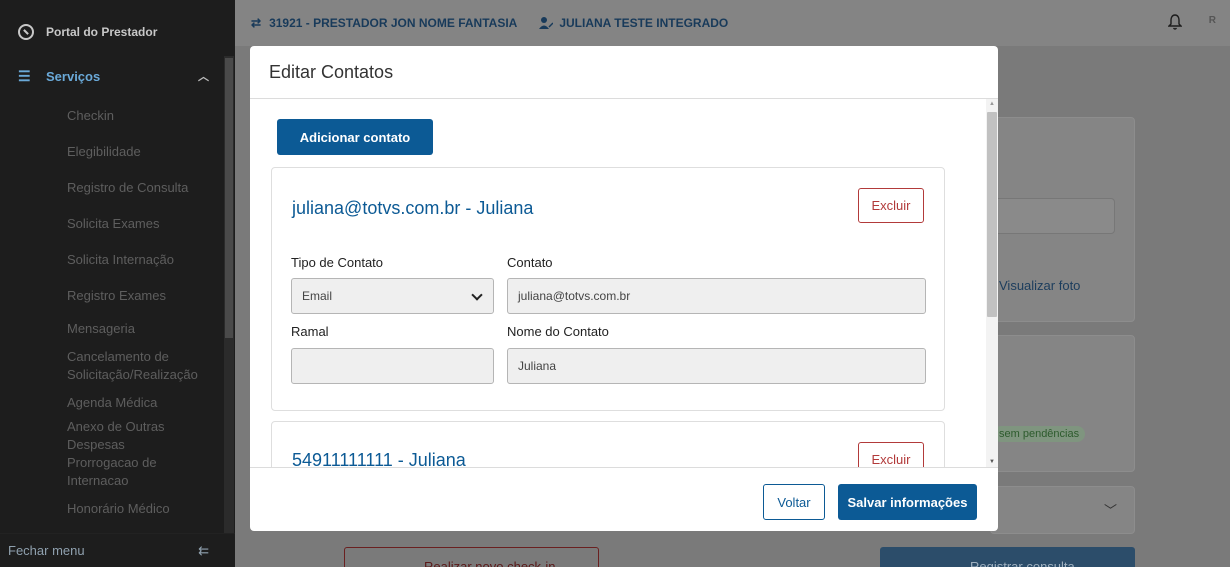  Describe the element at coordinates (624, 499) in the screenshot. I see `modal-footer: Voltar Salvar informações` at that location.